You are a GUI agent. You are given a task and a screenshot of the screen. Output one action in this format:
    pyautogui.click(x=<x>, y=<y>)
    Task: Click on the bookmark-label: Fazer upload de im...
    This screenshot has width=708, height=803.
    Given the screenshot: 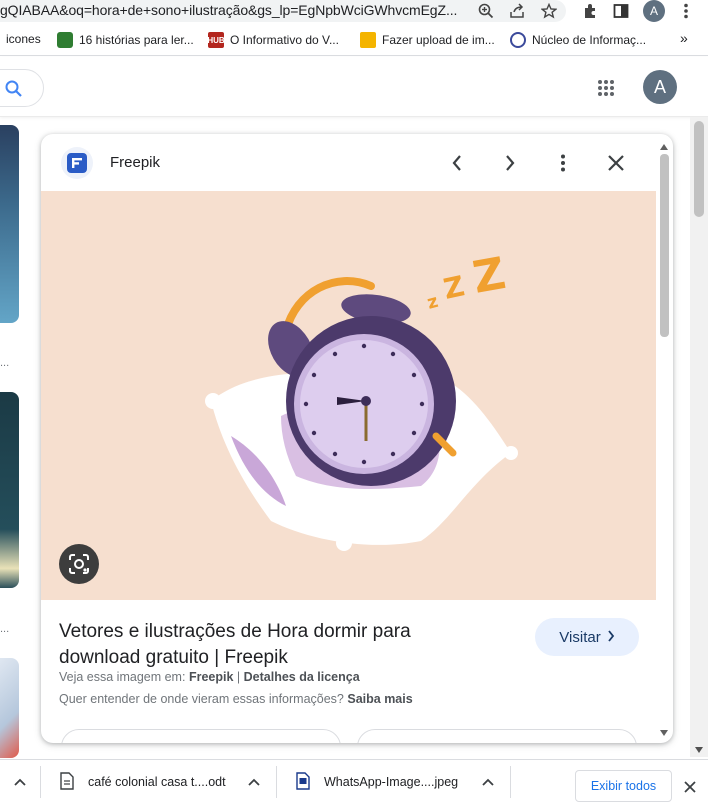 What is the action you would take?
    pyautogui.click(x=438, y=40)
    